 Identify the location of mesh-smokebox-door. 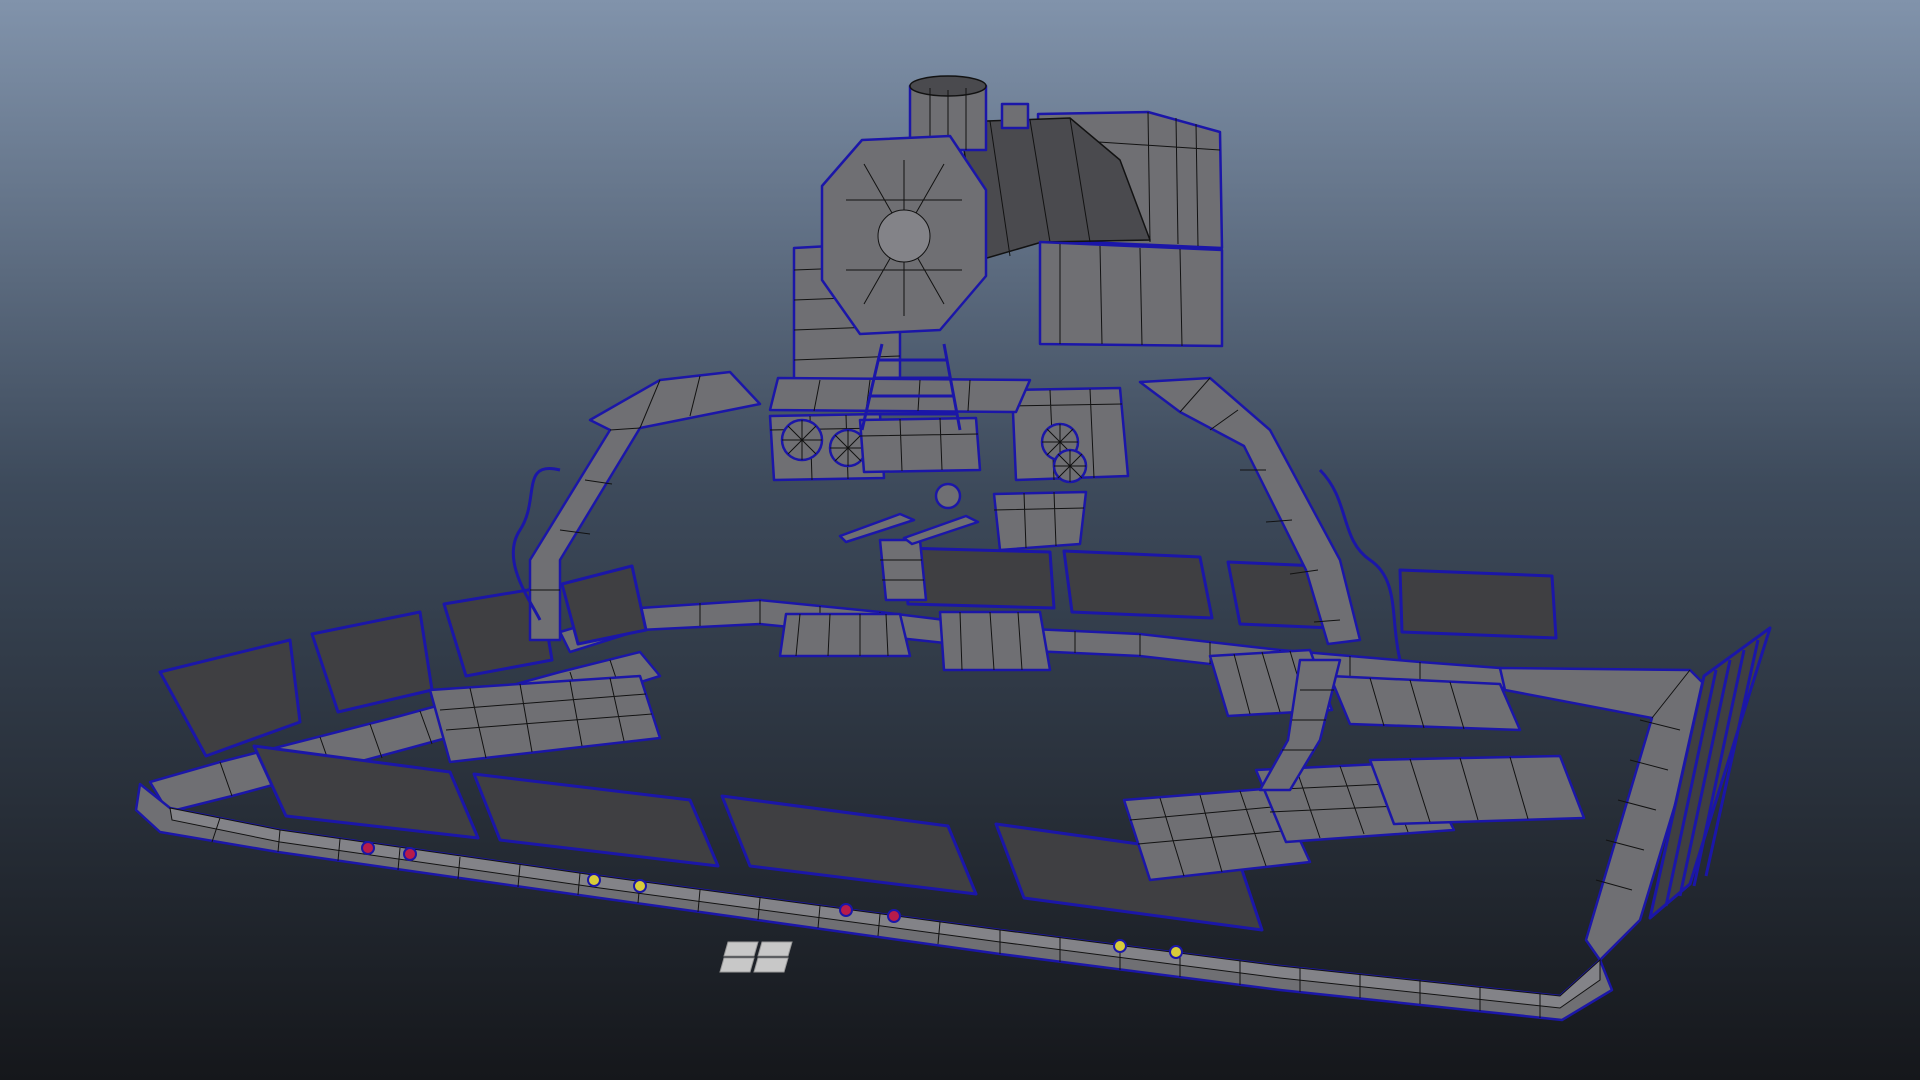
(904, 235).